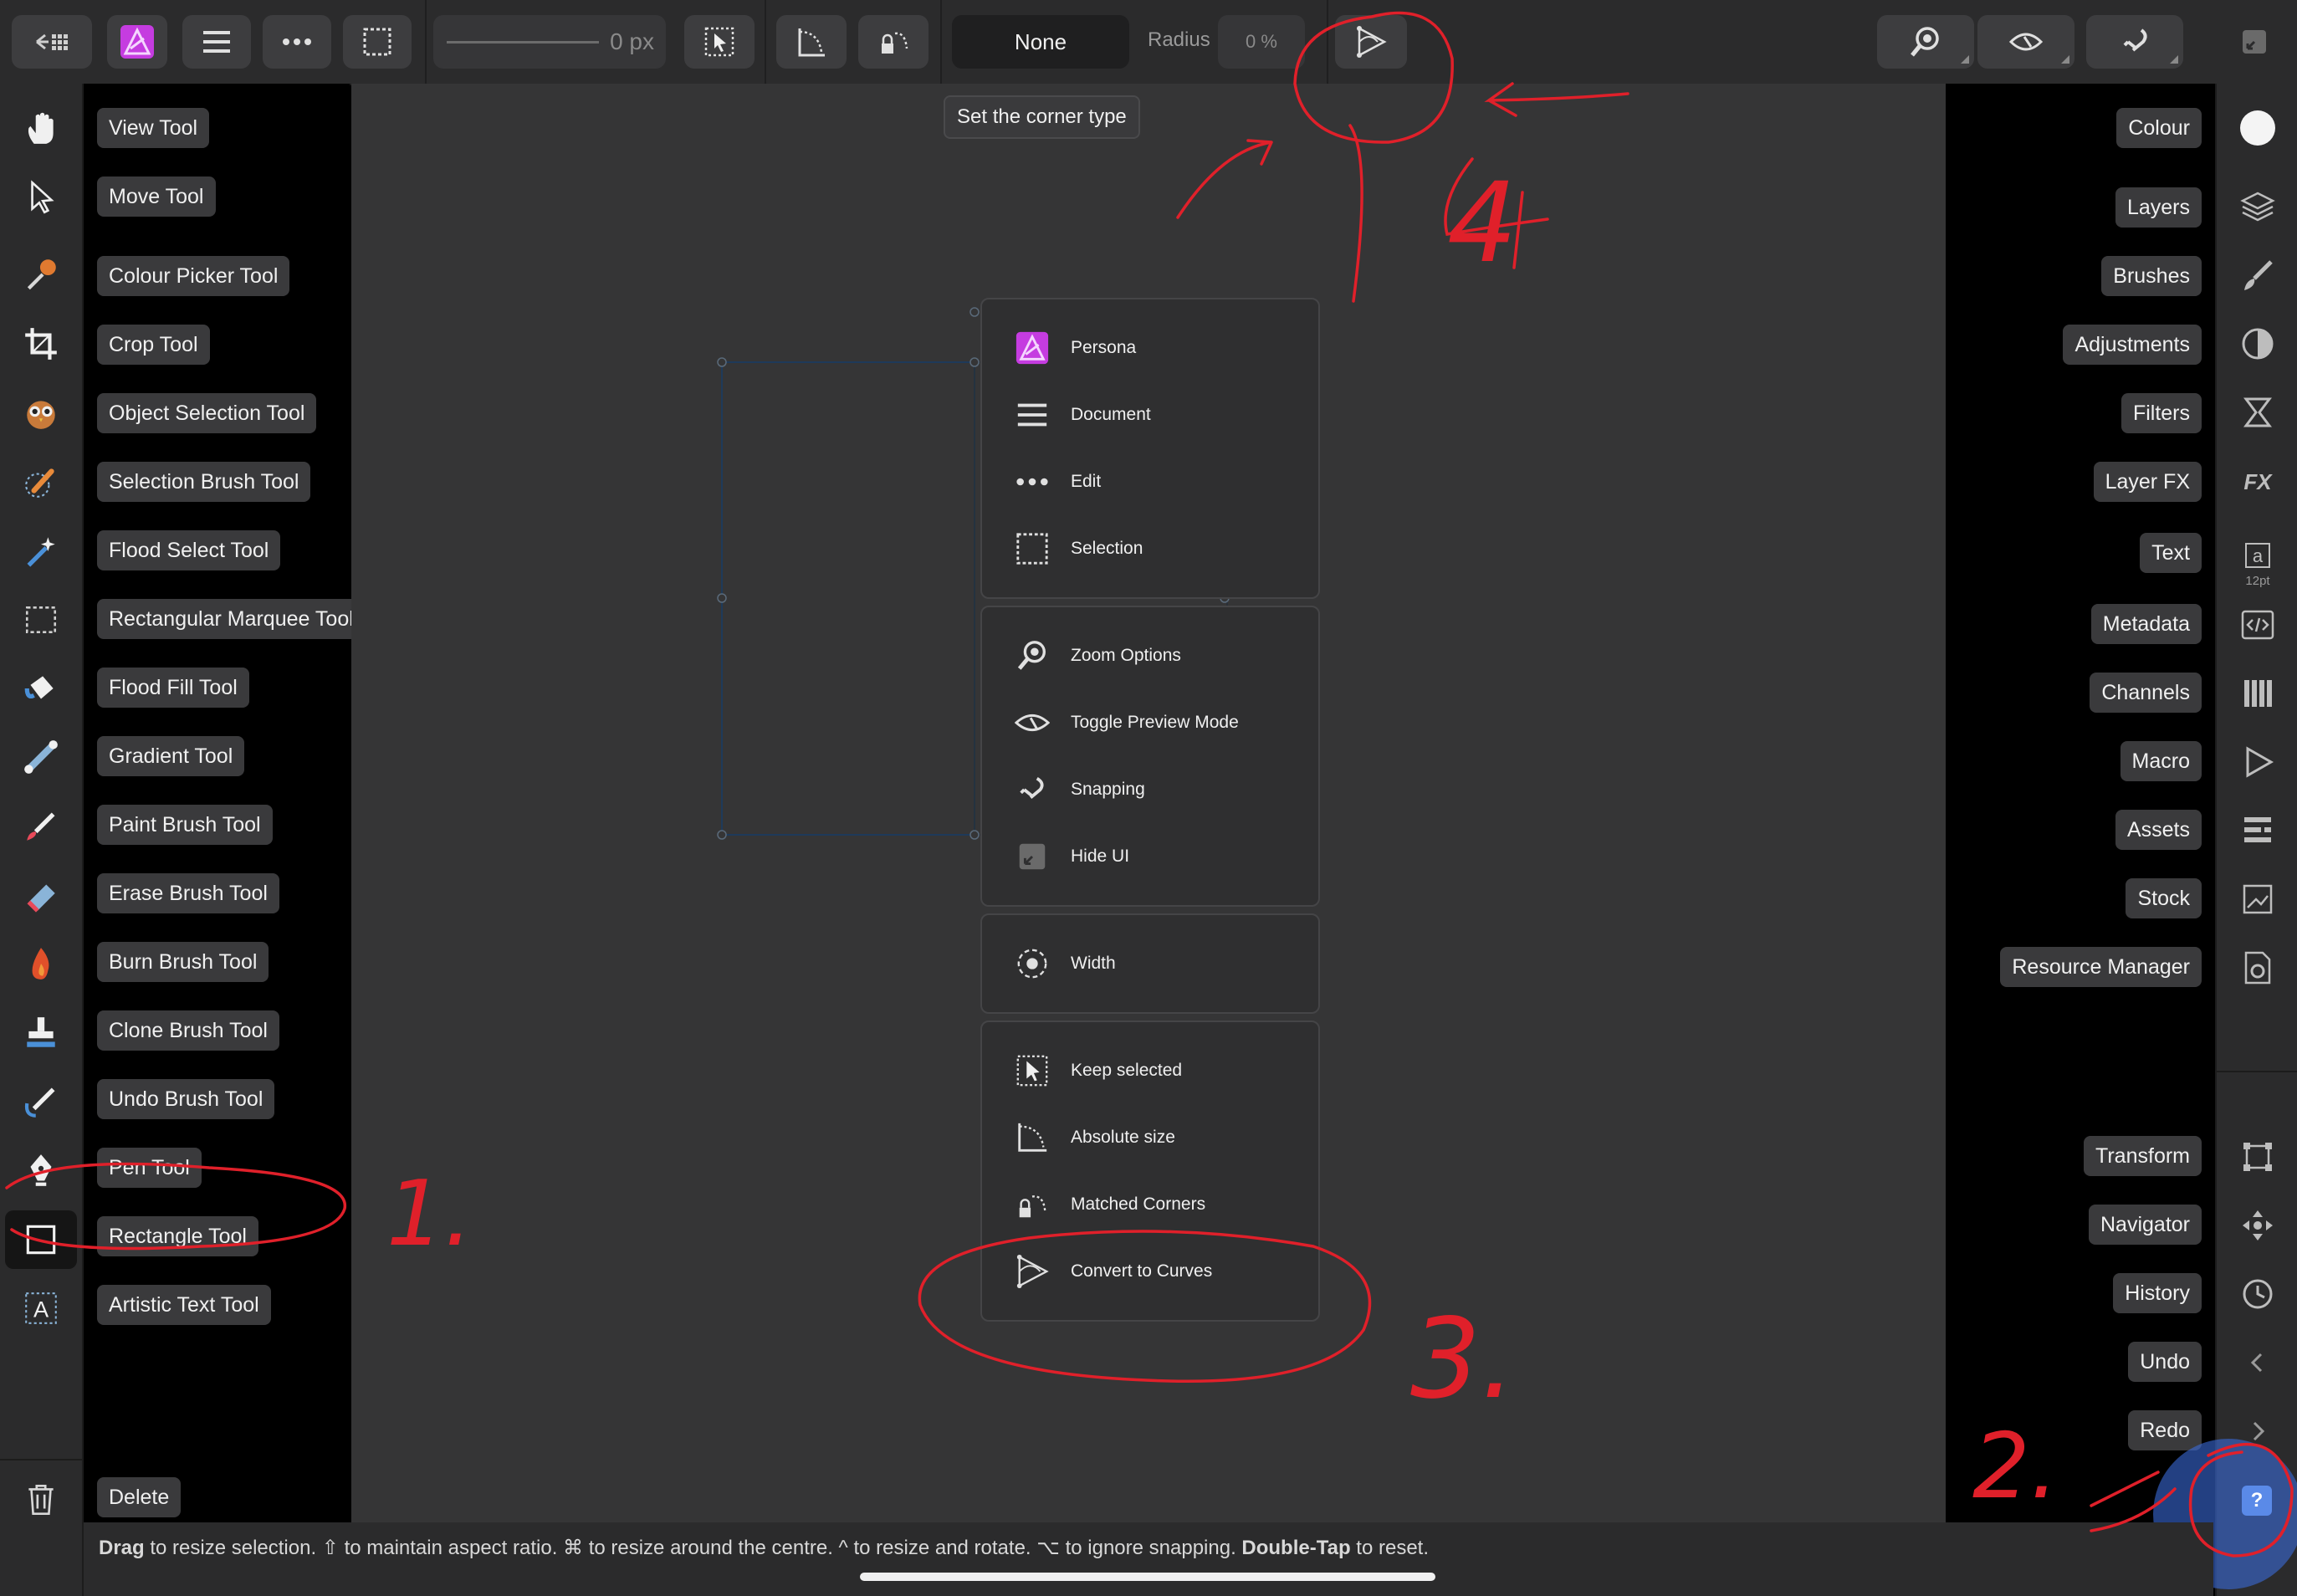 The image size is (2297, 1596). I want to click on undo-button, so click(2257, 1363).